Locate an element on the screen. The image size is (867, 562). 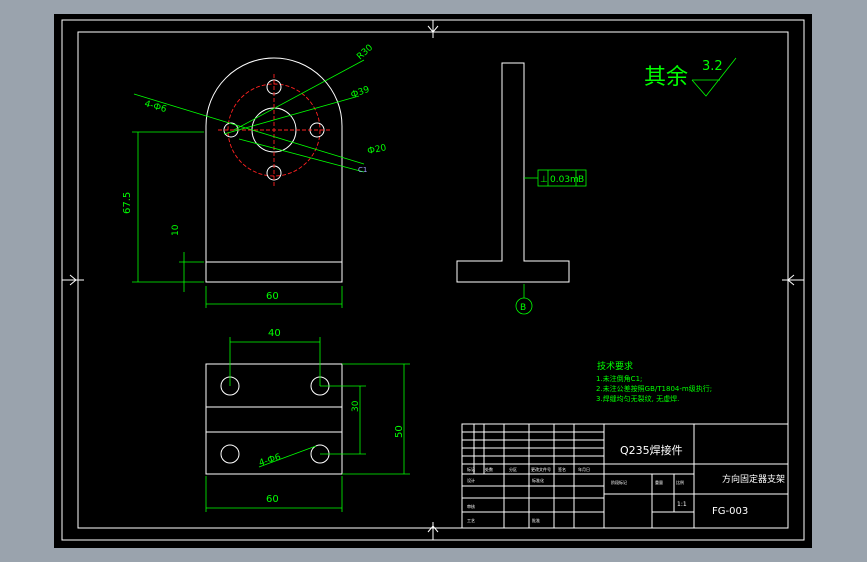
side-outline is located at coordinates (513, 172).